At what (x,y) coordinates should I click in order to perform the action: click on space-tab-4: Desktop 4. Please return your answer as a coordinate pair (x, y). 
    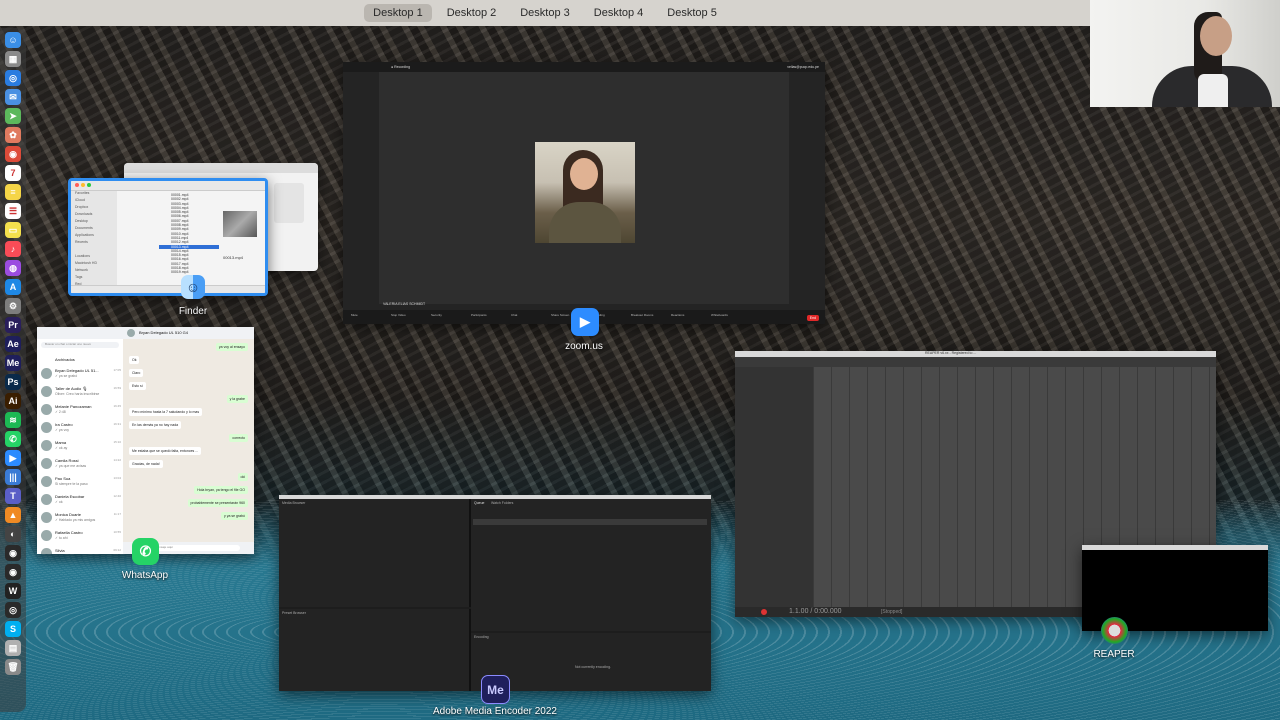
    Looking at the image, I should click on (619, 13).